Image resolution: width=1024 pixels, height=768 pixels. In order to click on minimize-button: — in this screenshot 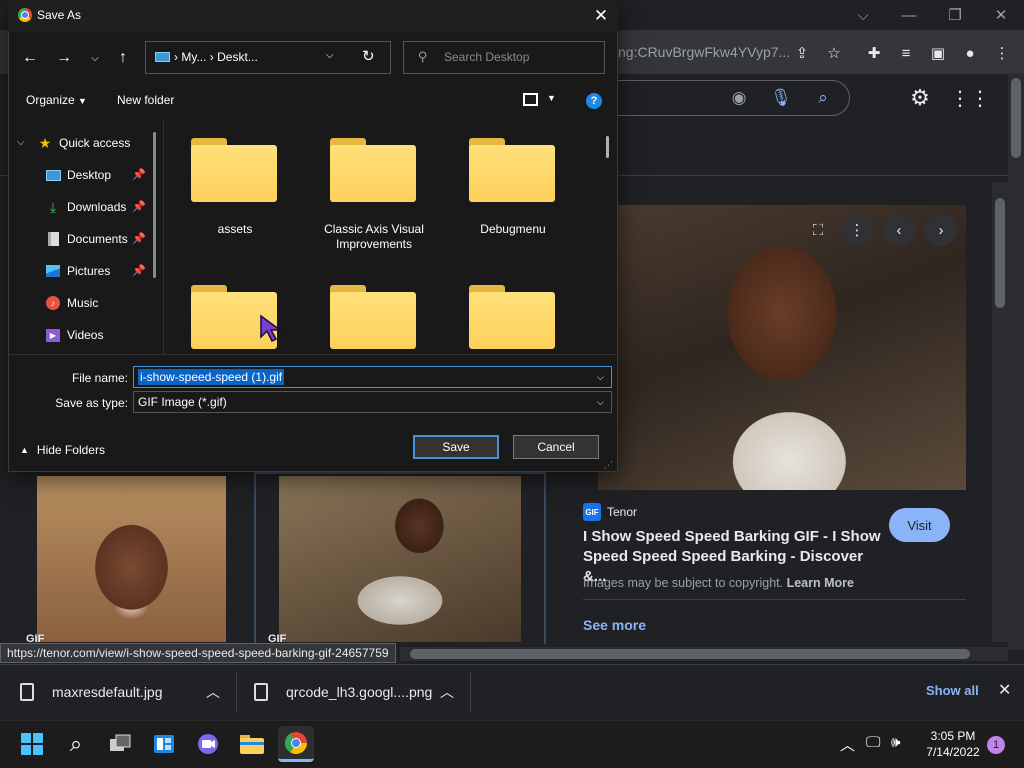, I will do `click(909, 15)`.